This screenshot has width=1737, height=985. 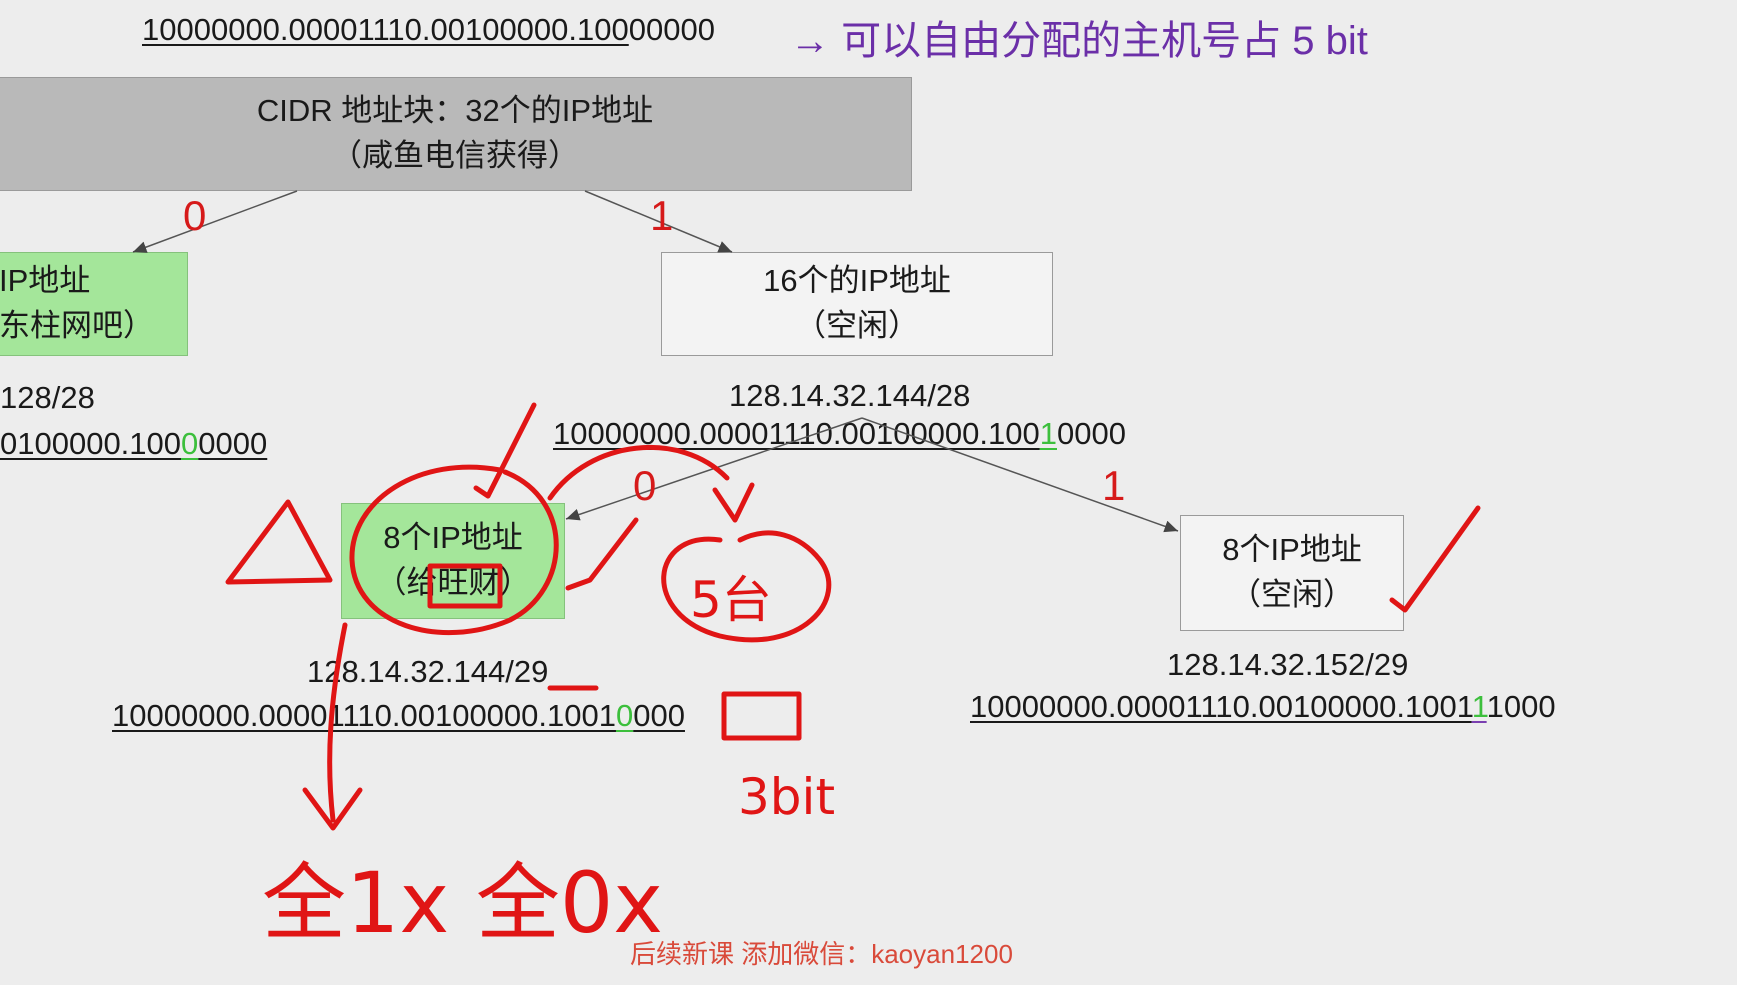 What do you see at coordinates (857, 325) in the screenshot?
I see `right-child-status: （空闲）` at bounding box center [857, 325].